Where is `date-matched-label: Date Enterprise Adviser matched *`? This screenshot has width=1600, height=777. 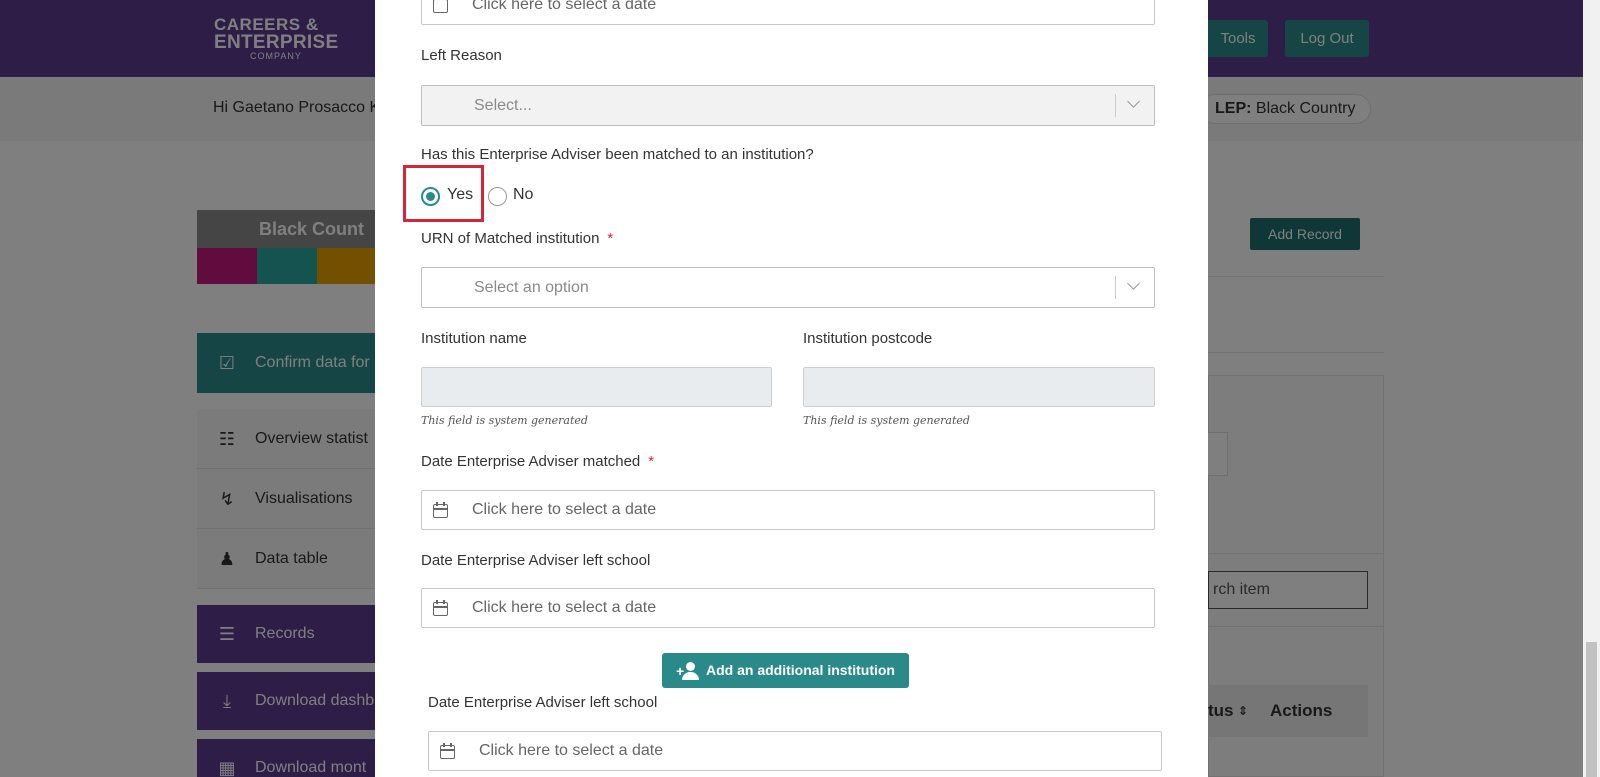 date-matched-label: Date Enterprise Adviser matched * is located at coordinates (537, 461).